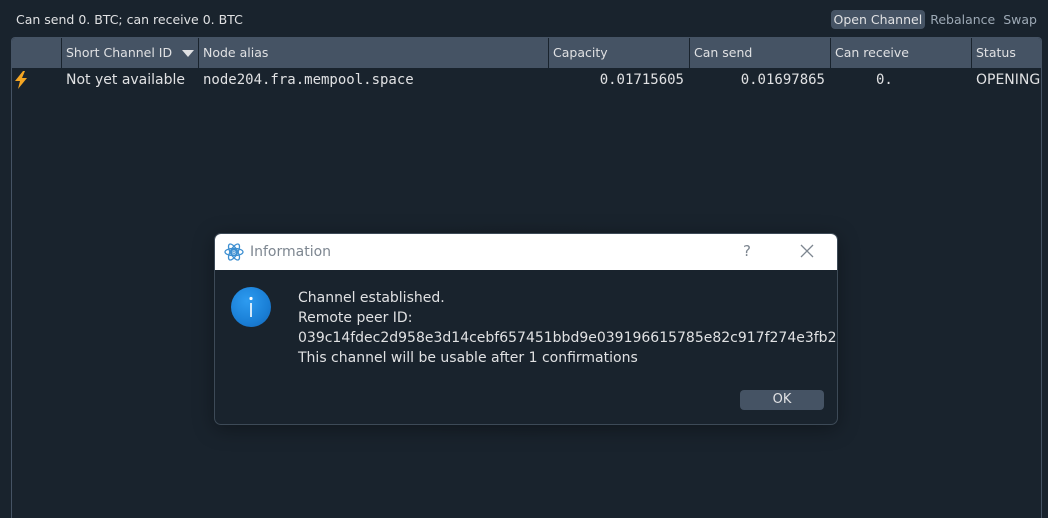  Describe the element at coordinates (526, 252) in the screenshot. I see `dialog-titlebar: B Information ?` at that location.